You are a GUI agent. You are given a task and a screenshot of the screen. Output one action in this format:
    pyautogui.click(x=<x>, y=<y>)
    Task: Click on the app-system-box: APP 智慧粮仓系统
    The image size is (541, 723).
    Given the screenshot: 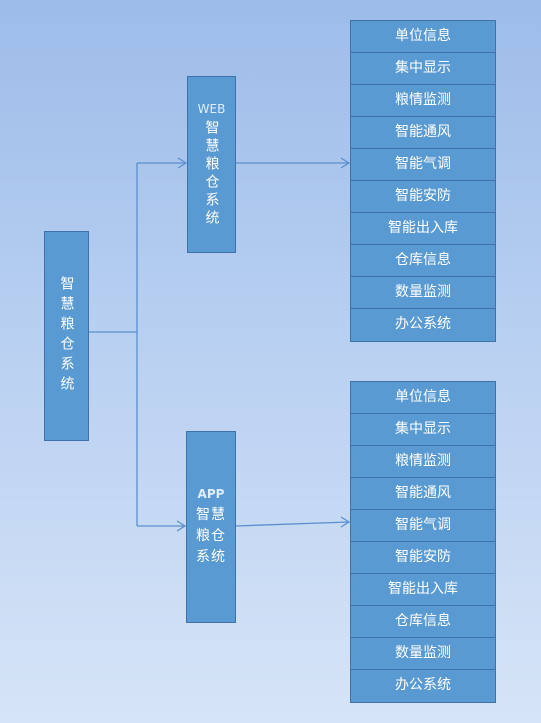 What is the action you would take?
    pyautogui.click(x=211, y=527)
    